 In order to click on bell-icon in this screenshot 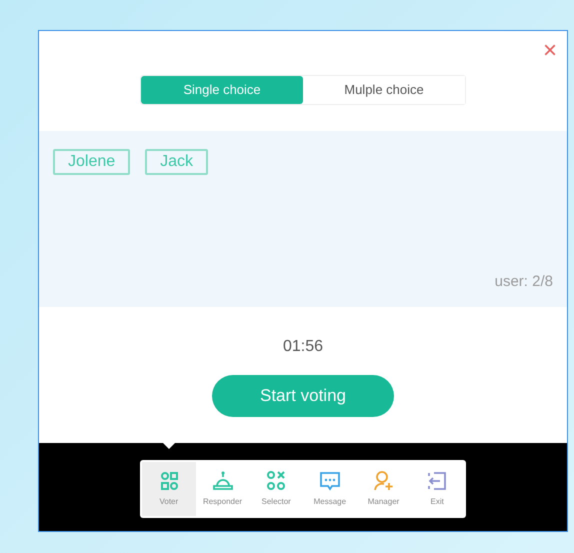, I will do `click(223, 481)`.